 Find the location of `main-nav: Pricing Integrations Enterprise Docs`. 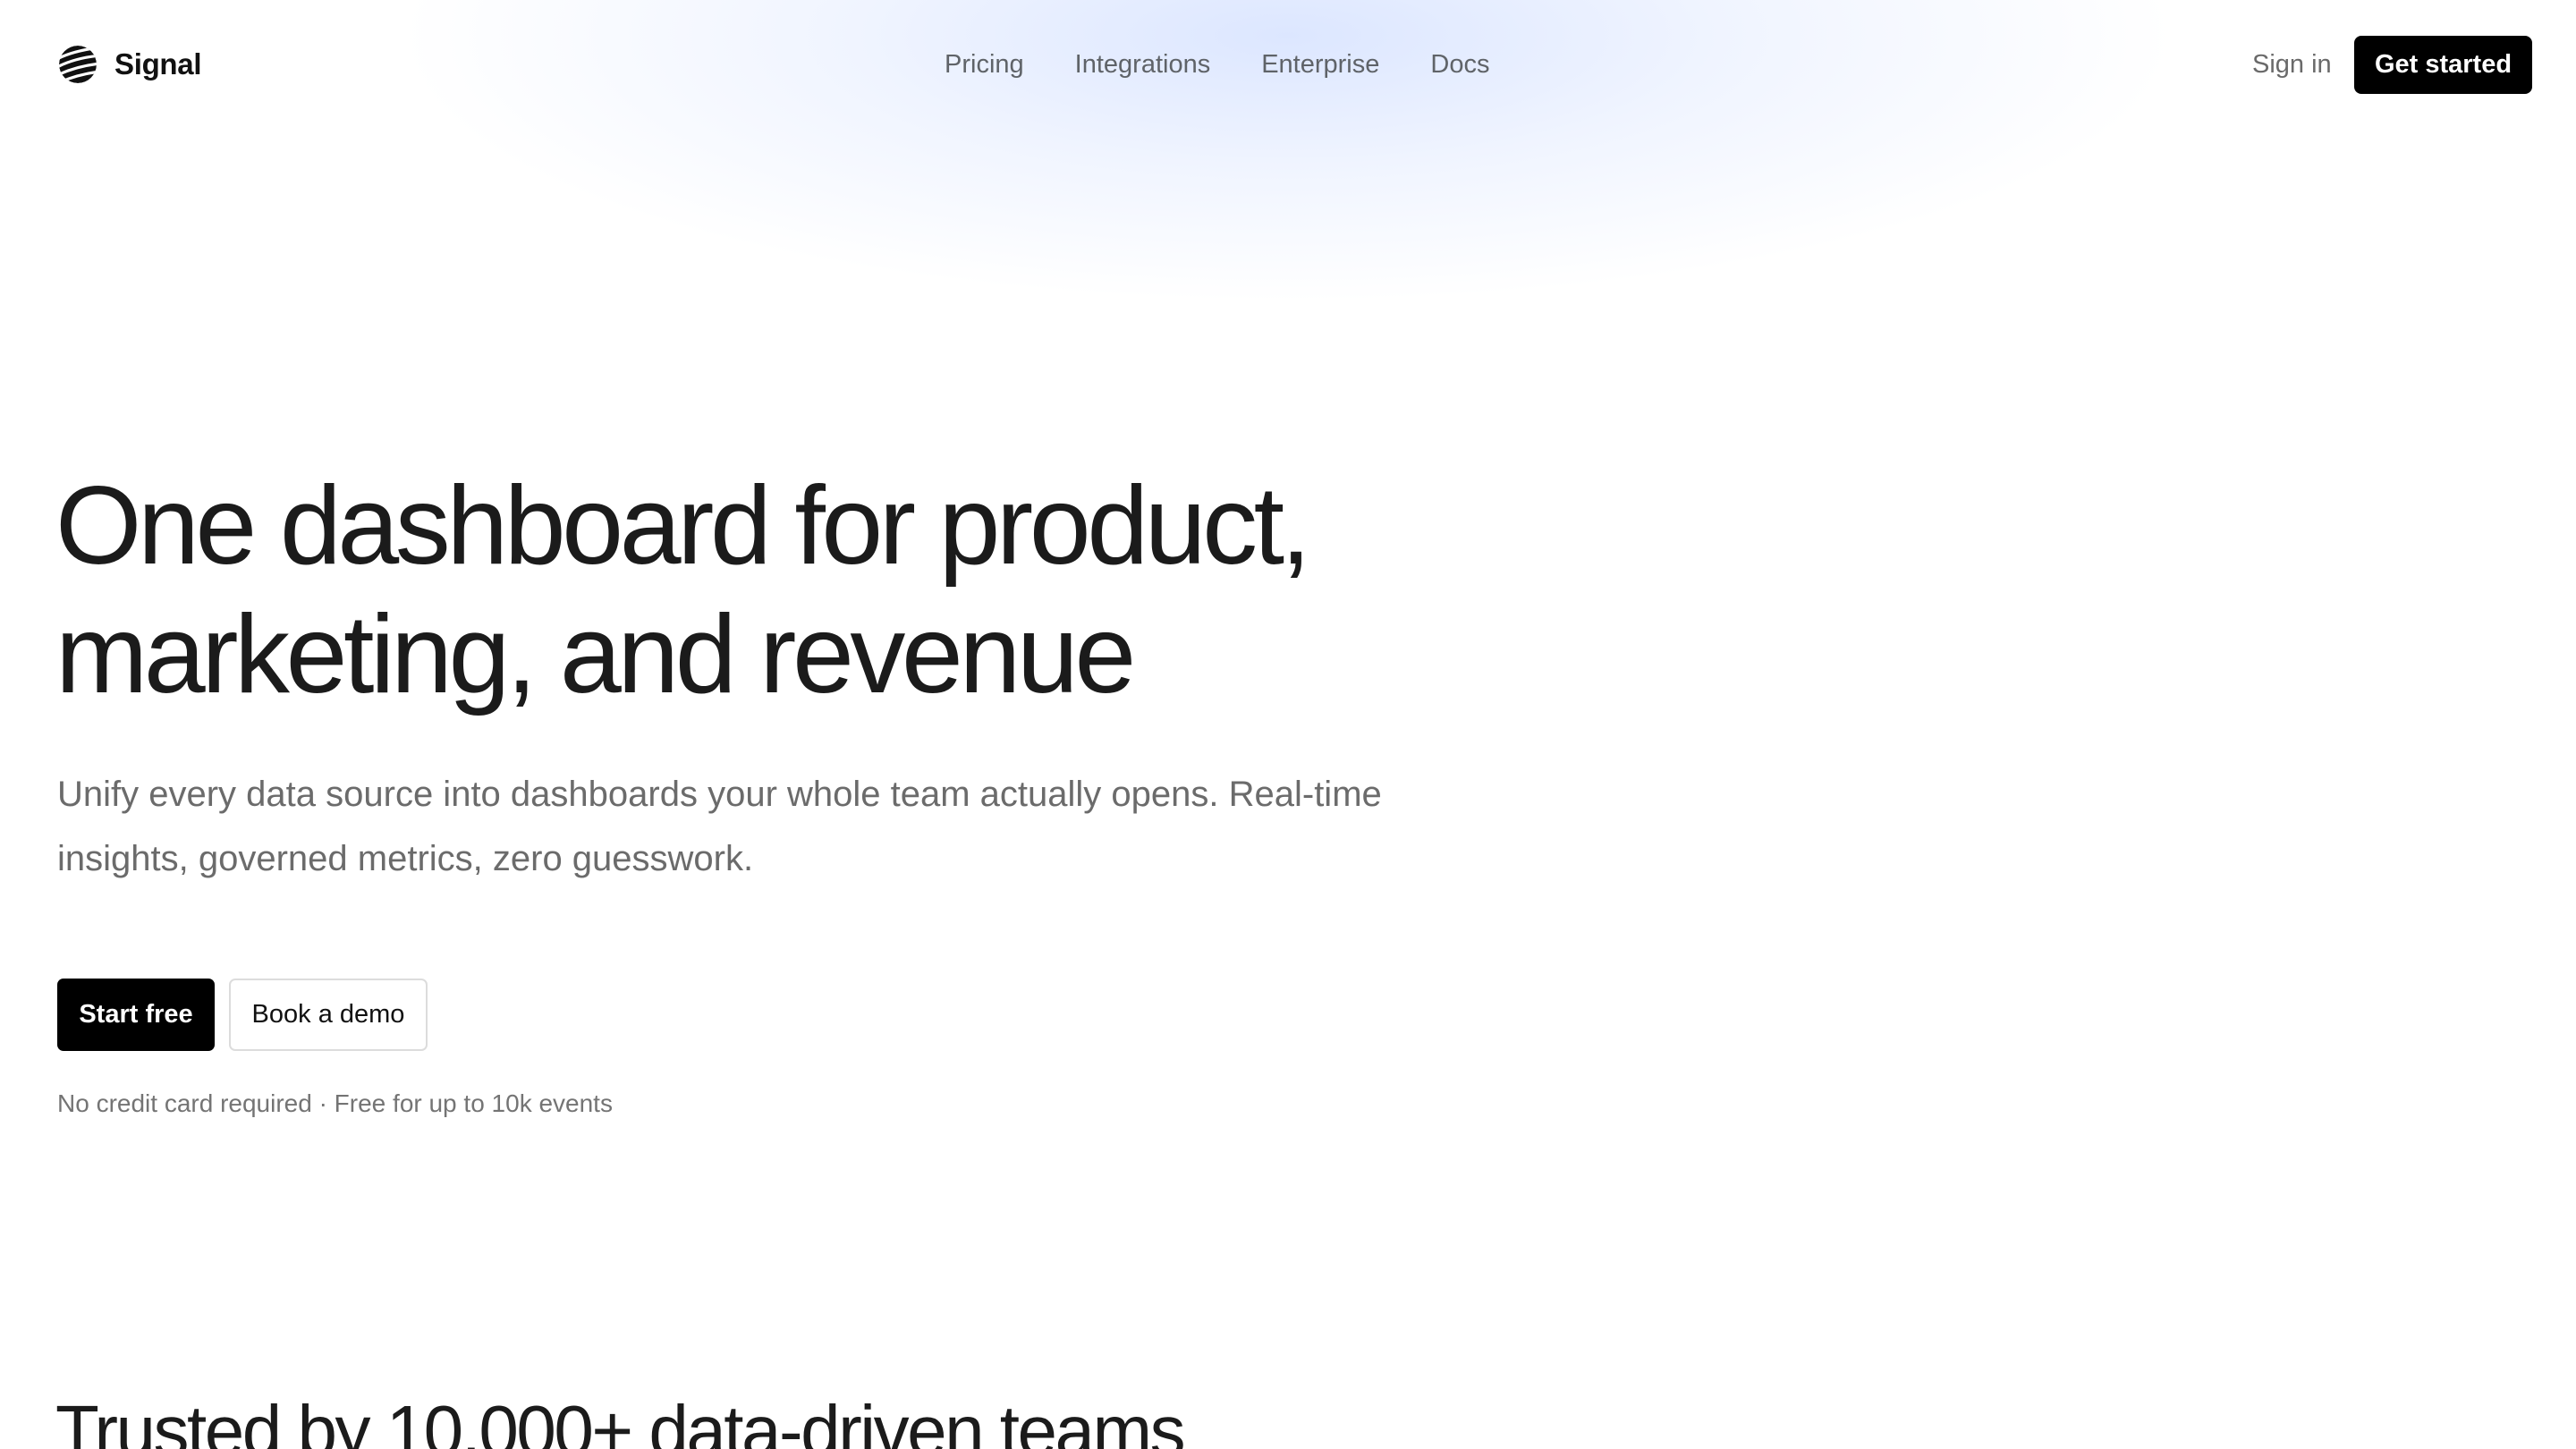

main-nav: Pricing Integrations Enterprise Docs is located at coordinates (1217, 64).